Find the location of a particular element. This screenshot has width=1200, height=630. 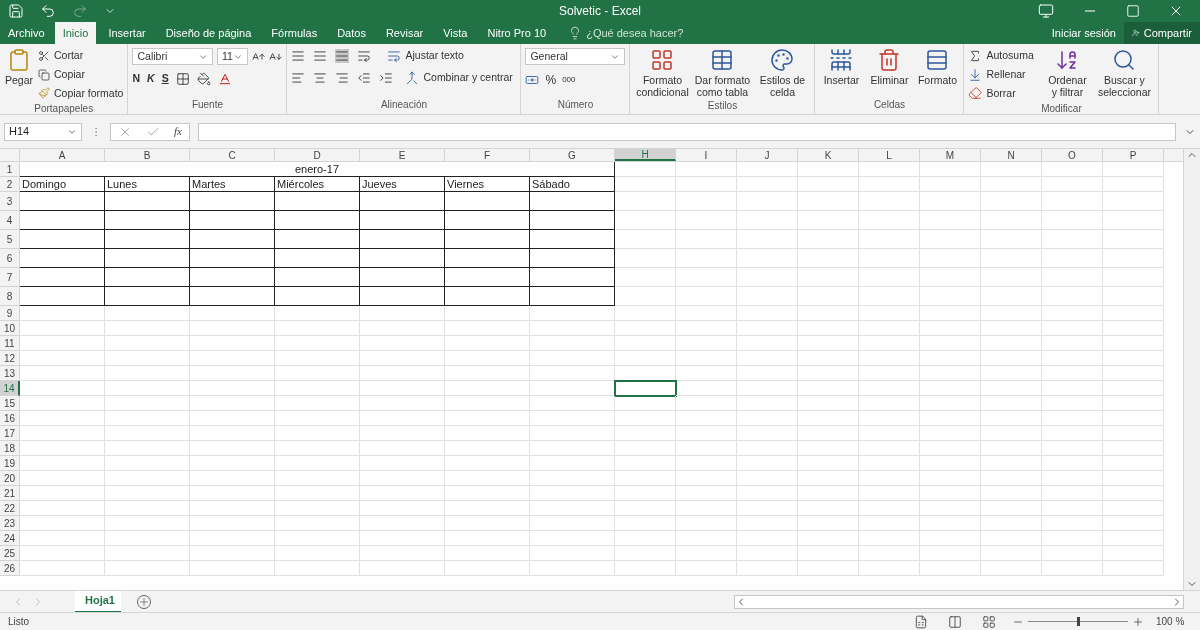

horizontal-scrollbar is located at coordinates (959, 601).